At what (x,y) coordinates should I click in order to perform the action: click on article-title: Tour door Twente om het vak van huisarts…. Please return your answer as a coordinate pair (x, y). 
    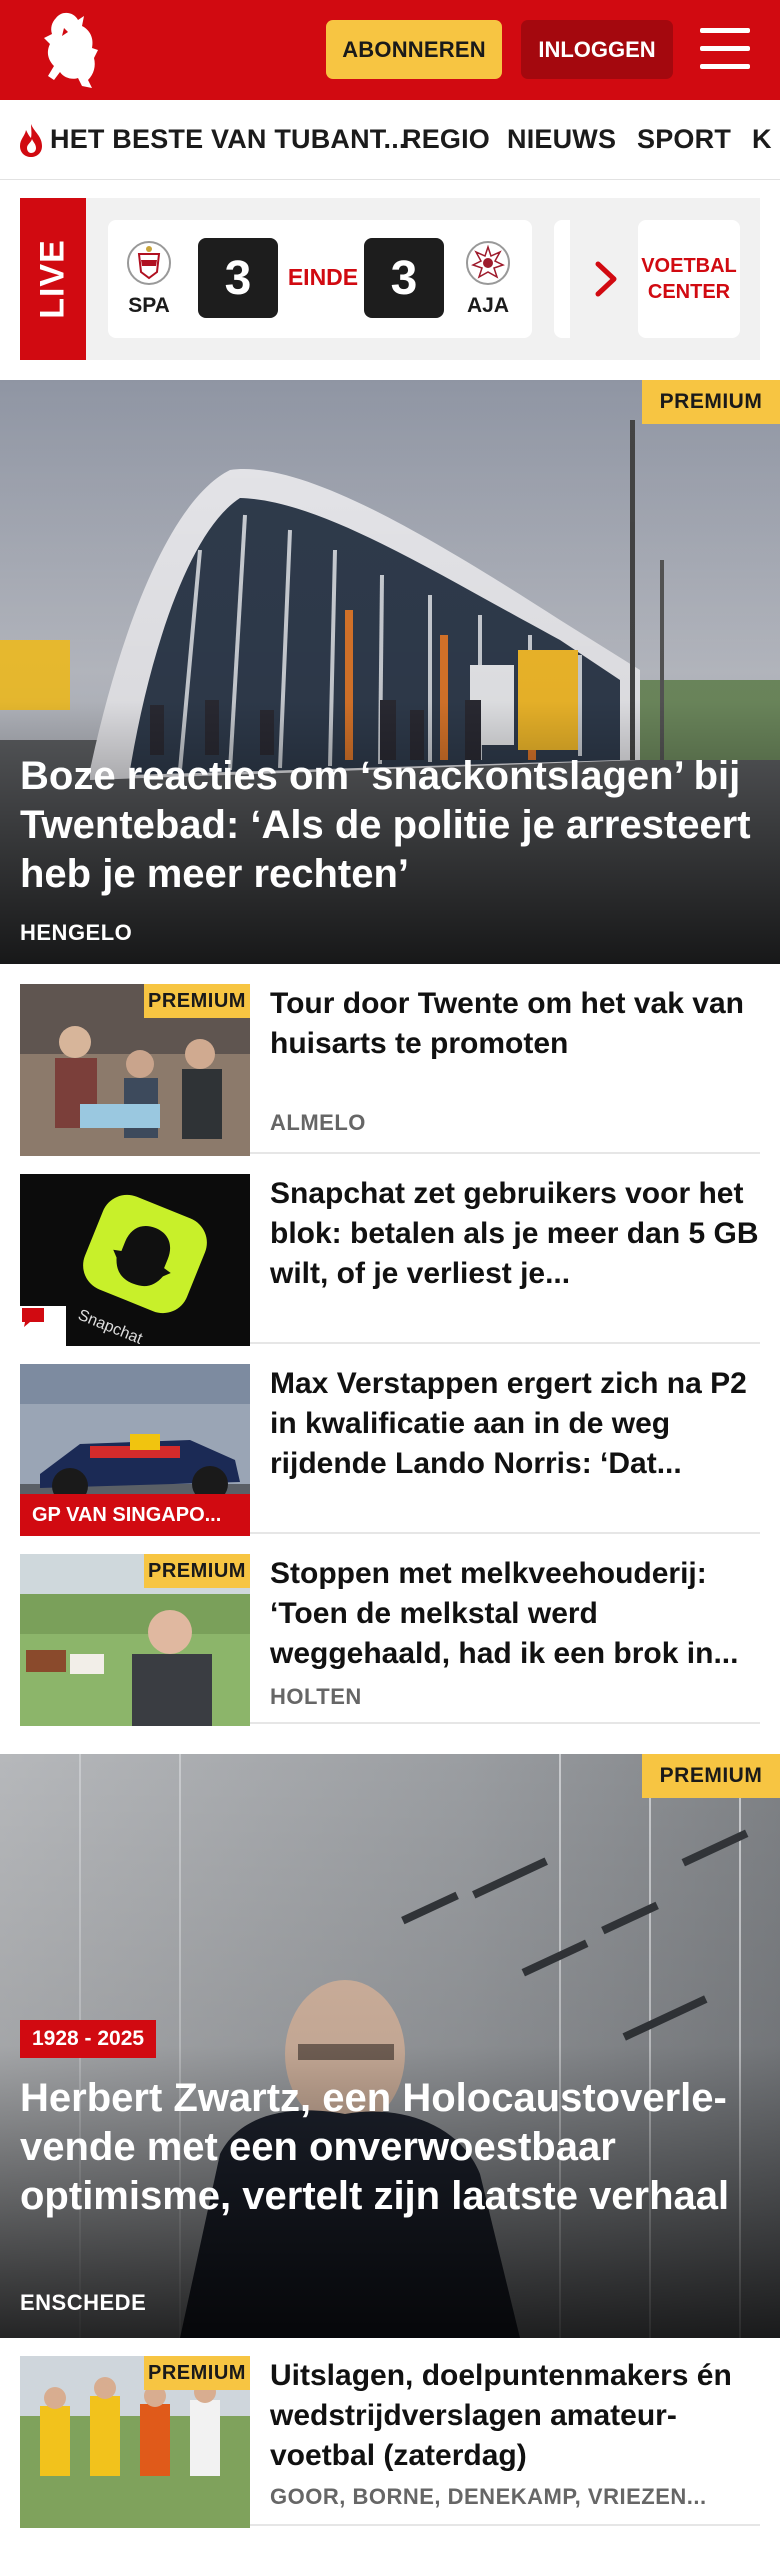
    Looking at the image, I should click on (515, 1024).